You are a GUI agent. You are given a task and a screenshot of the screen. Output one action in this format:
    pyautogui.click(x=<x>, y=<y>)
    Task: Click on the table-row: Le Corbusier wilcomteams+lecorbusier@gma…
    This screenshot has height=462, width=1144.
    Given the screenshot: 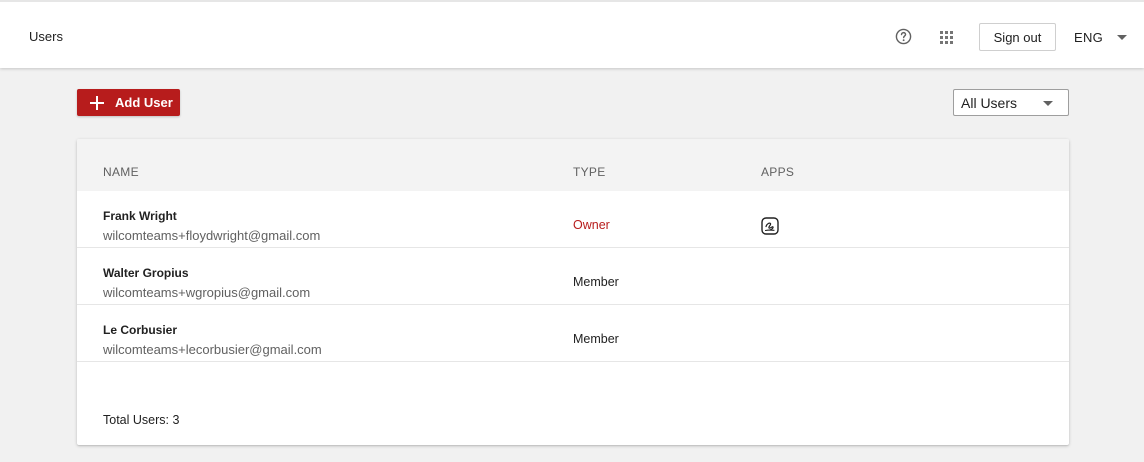 What is the action you would take?
    pyautogui.click(x=573, y=333)
    